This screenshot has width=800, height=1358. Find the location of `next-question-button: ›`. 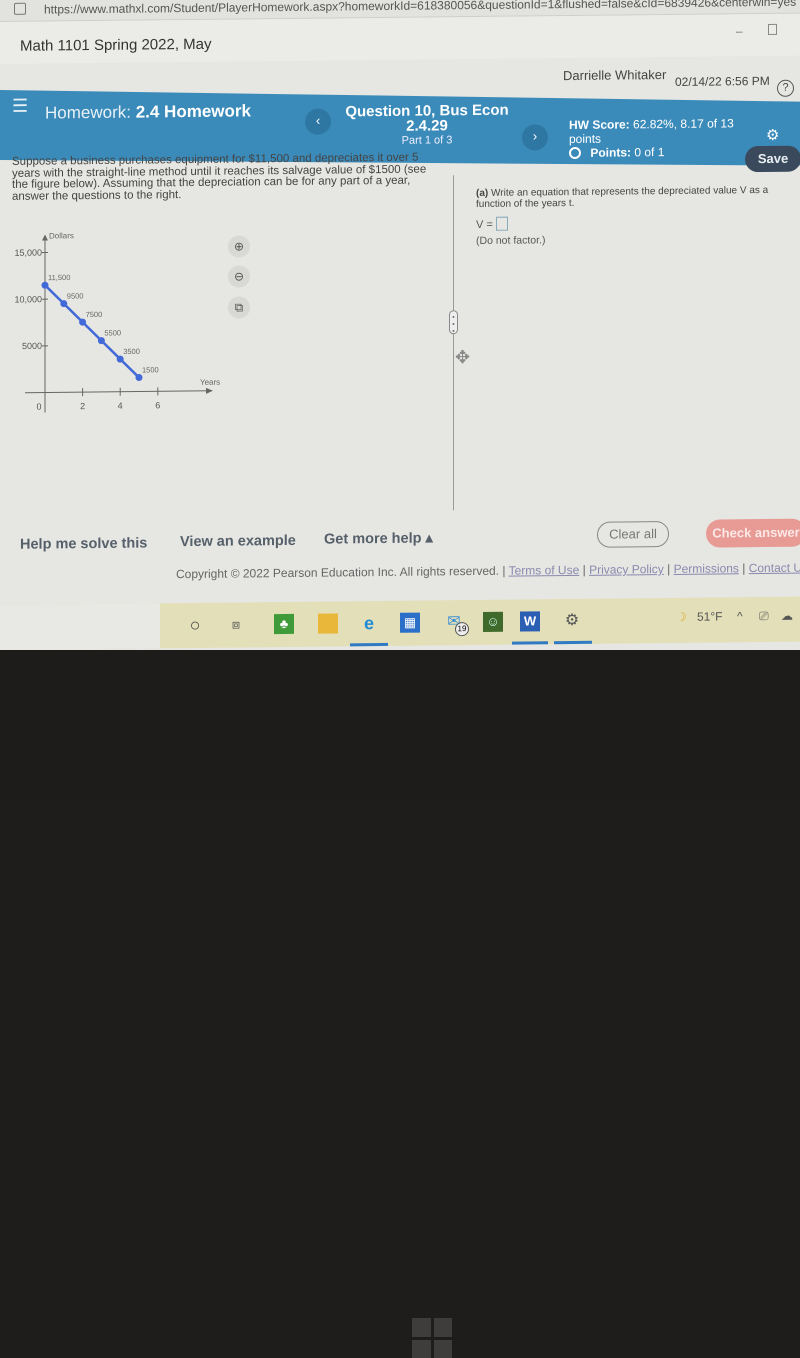

next-question-button: › is located at coordinates (535, 137).